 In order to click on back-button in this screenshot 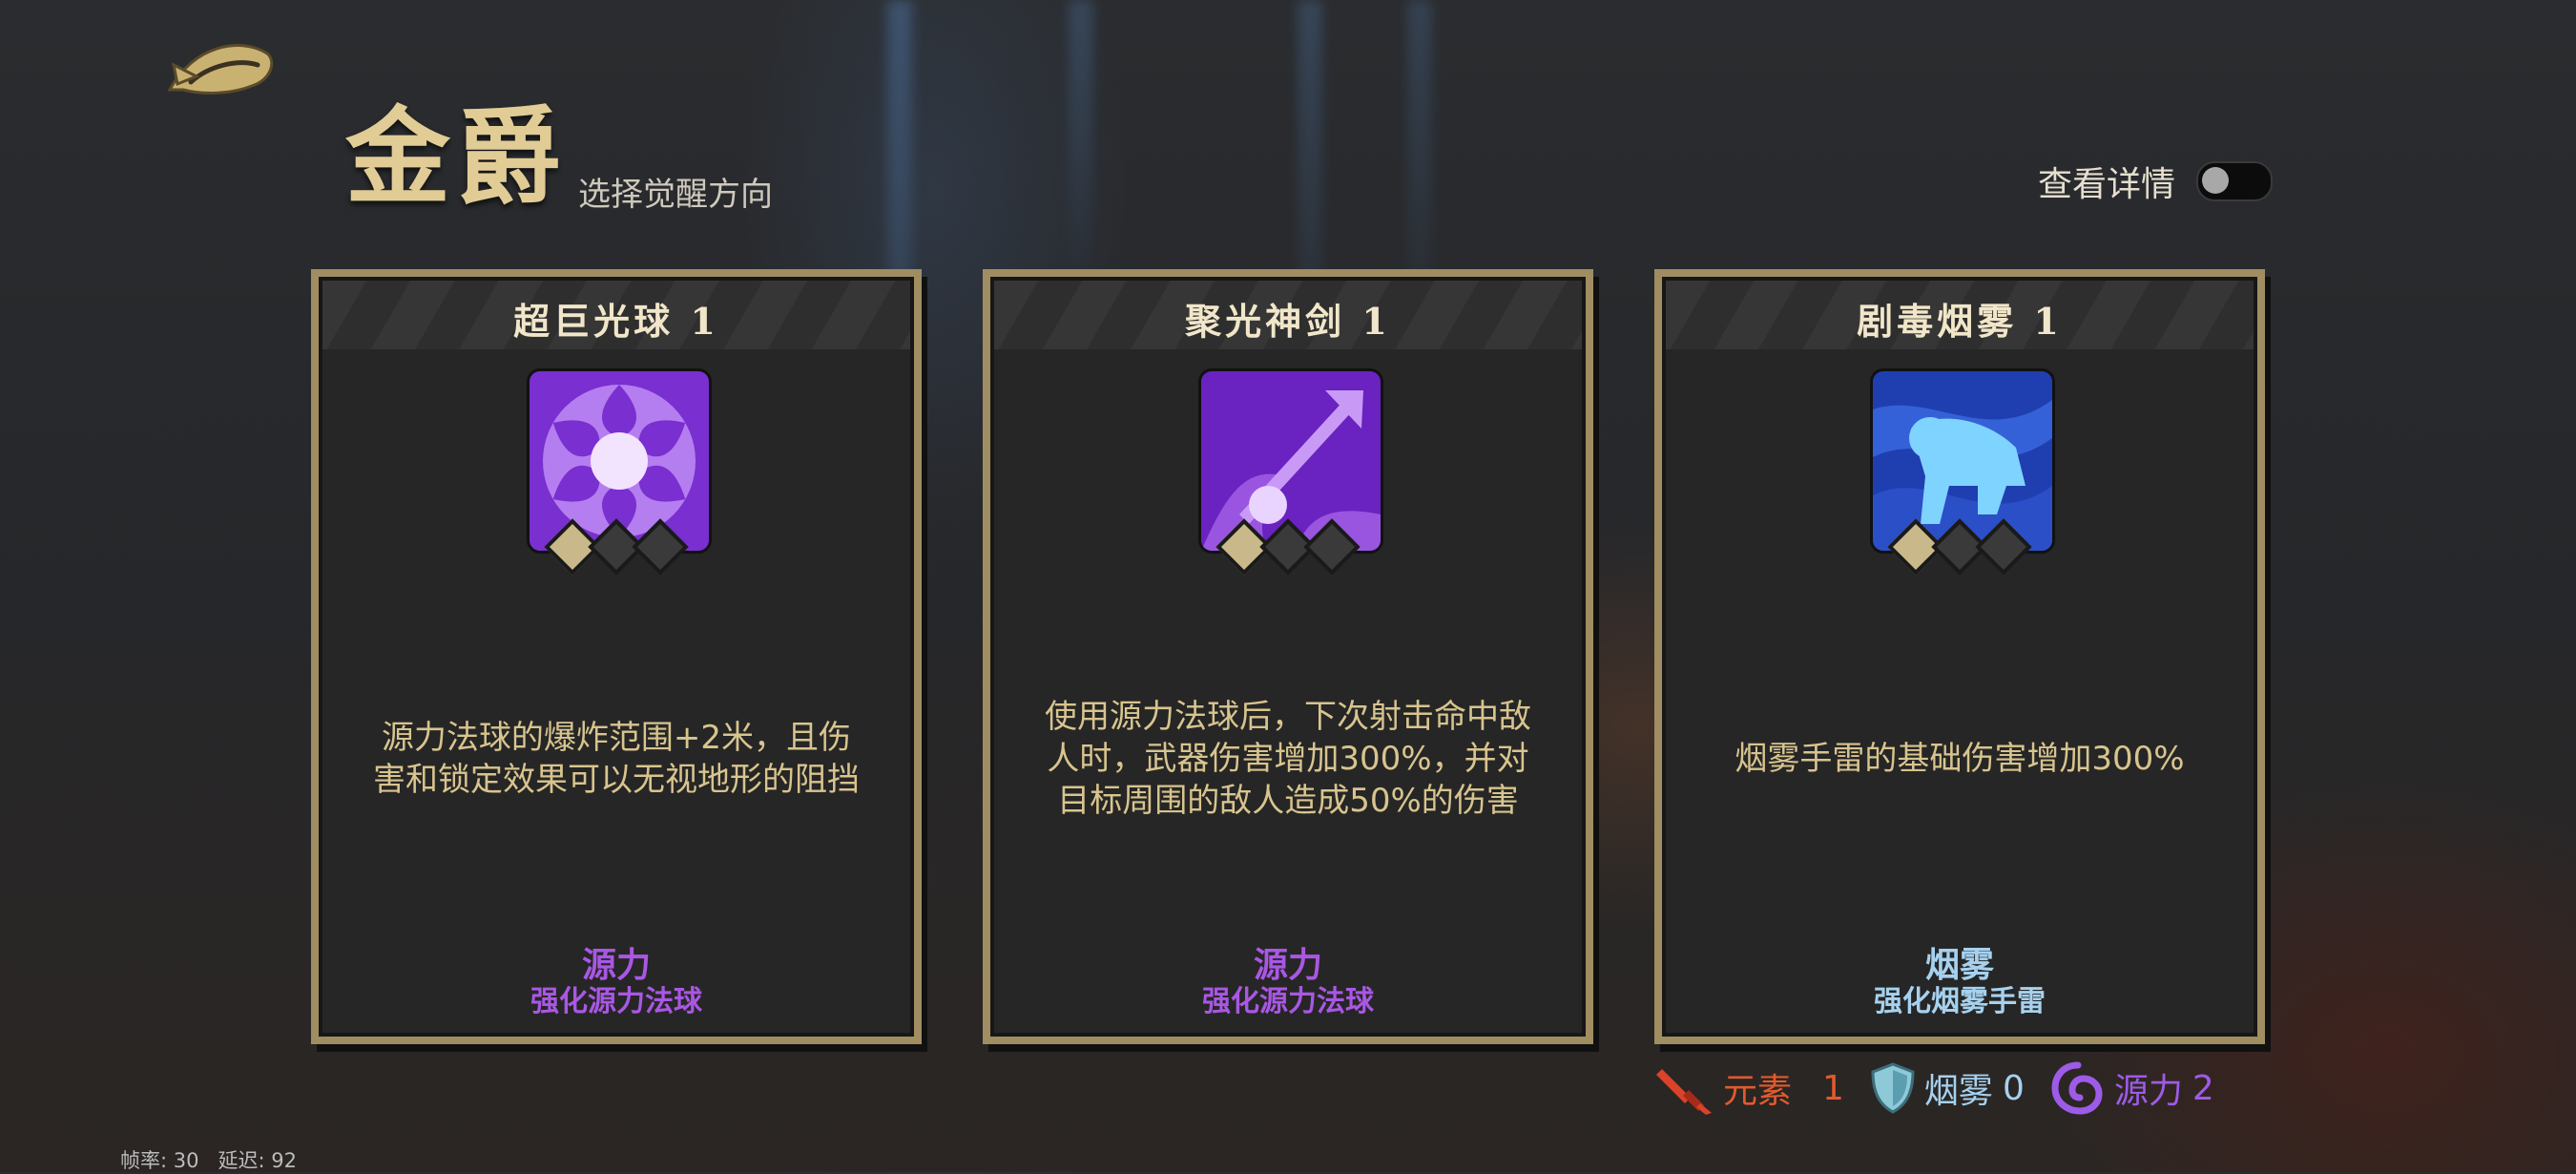, I will do `click(221, 65)`.